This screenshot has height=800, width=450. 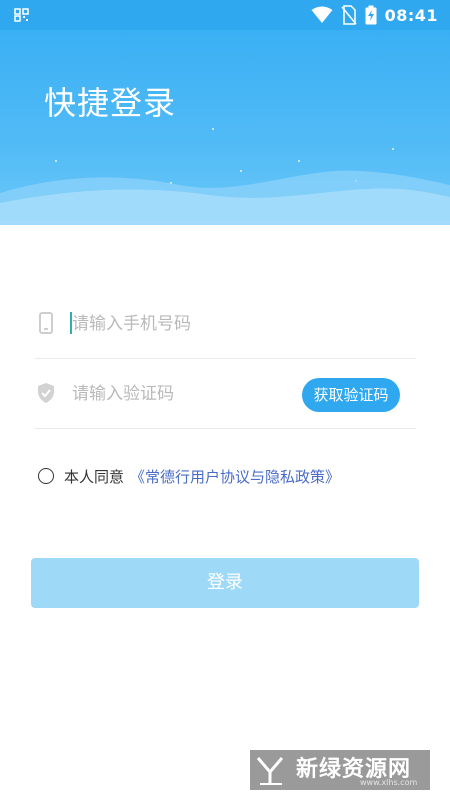 I want to click on phone-row, so click(x=225, y=323).